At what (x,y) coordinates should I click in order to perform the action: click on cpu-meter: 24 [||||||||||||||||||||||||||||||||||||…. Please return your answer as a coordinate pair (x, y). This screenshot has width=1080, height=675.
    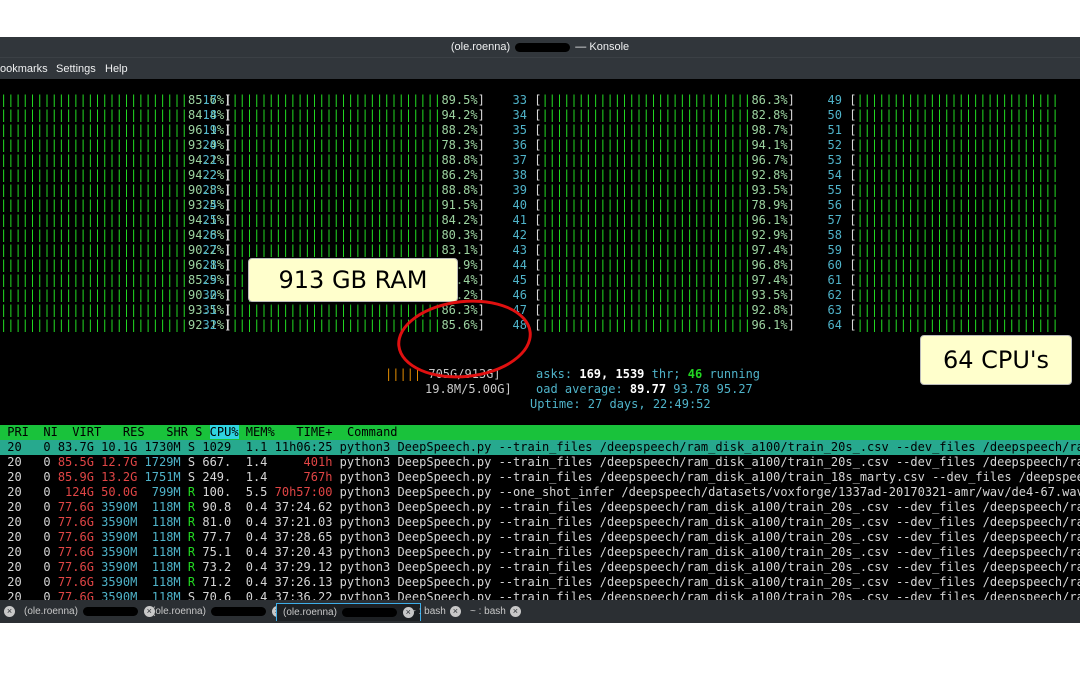
    Looking at the image, I should click on (340, 205).